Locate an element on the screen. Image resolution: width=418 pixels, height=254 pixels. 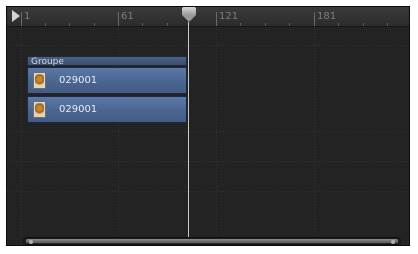
scroll-right-cap-icon is located at coordinates (393, 242).